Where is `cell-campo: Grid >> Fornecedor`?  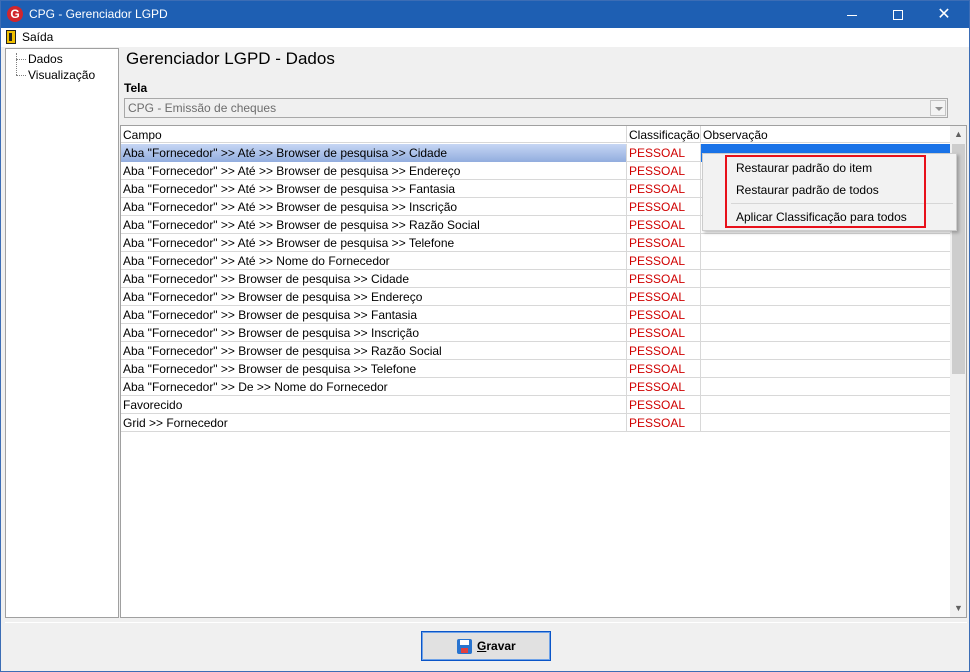
cell-campo: Grid >> Fornecedor is located at coordinates (374, 423).